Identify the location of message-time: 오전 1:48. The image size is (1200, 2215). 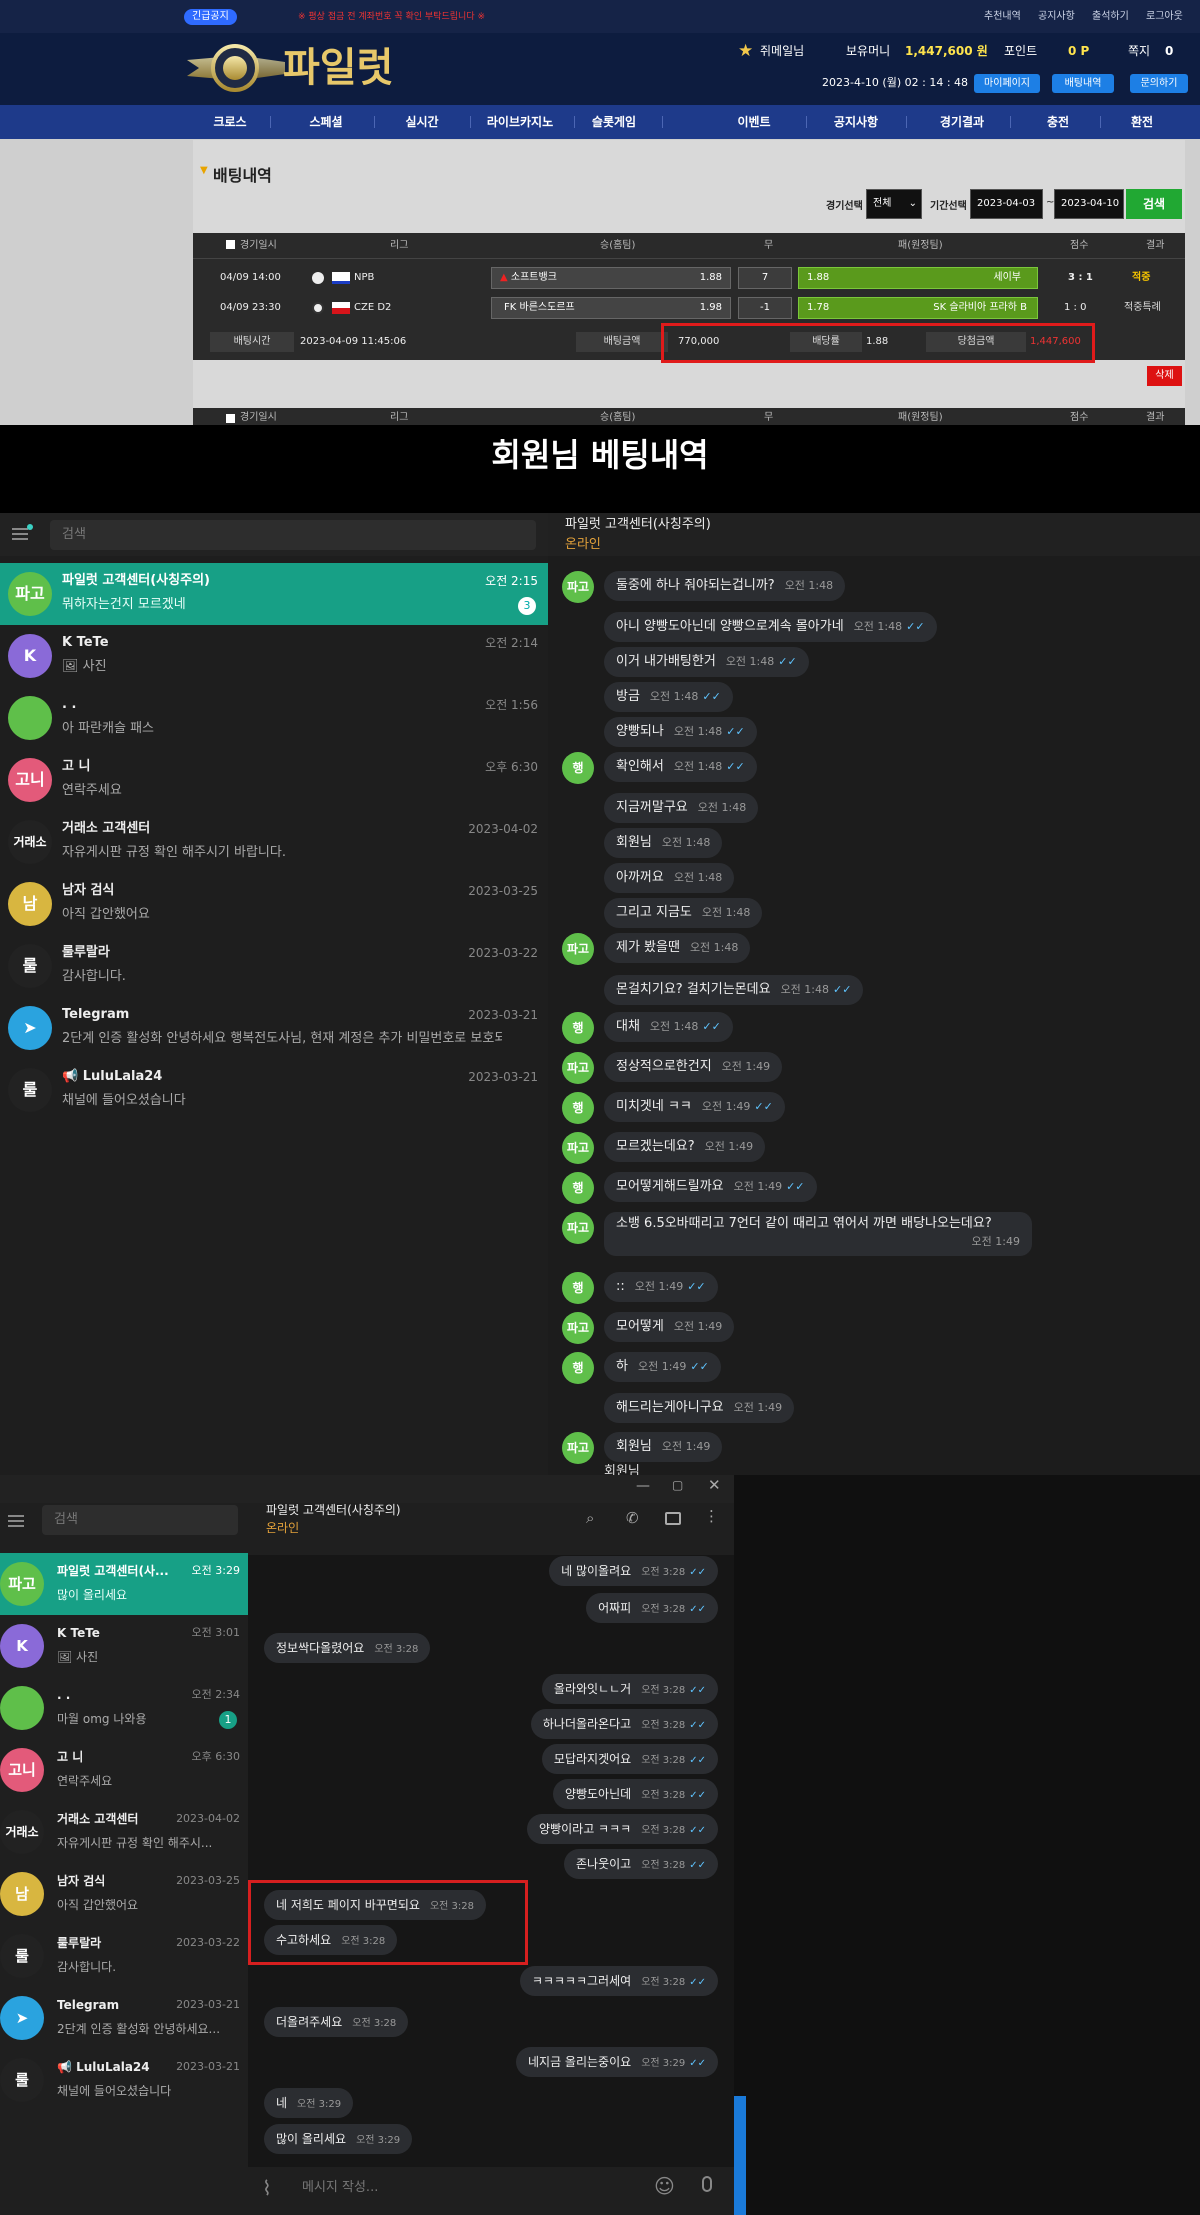
(750, 661).